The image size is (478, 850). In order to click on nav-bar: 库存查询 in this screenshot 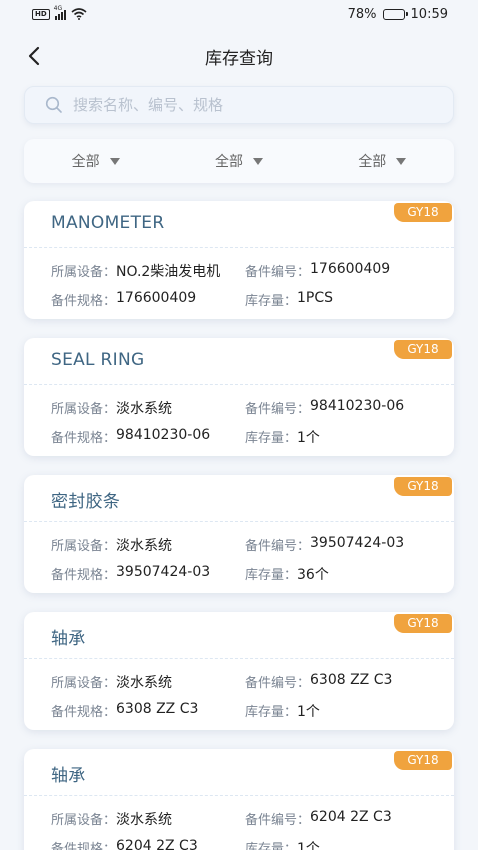, I will do `click(239, 56)`.